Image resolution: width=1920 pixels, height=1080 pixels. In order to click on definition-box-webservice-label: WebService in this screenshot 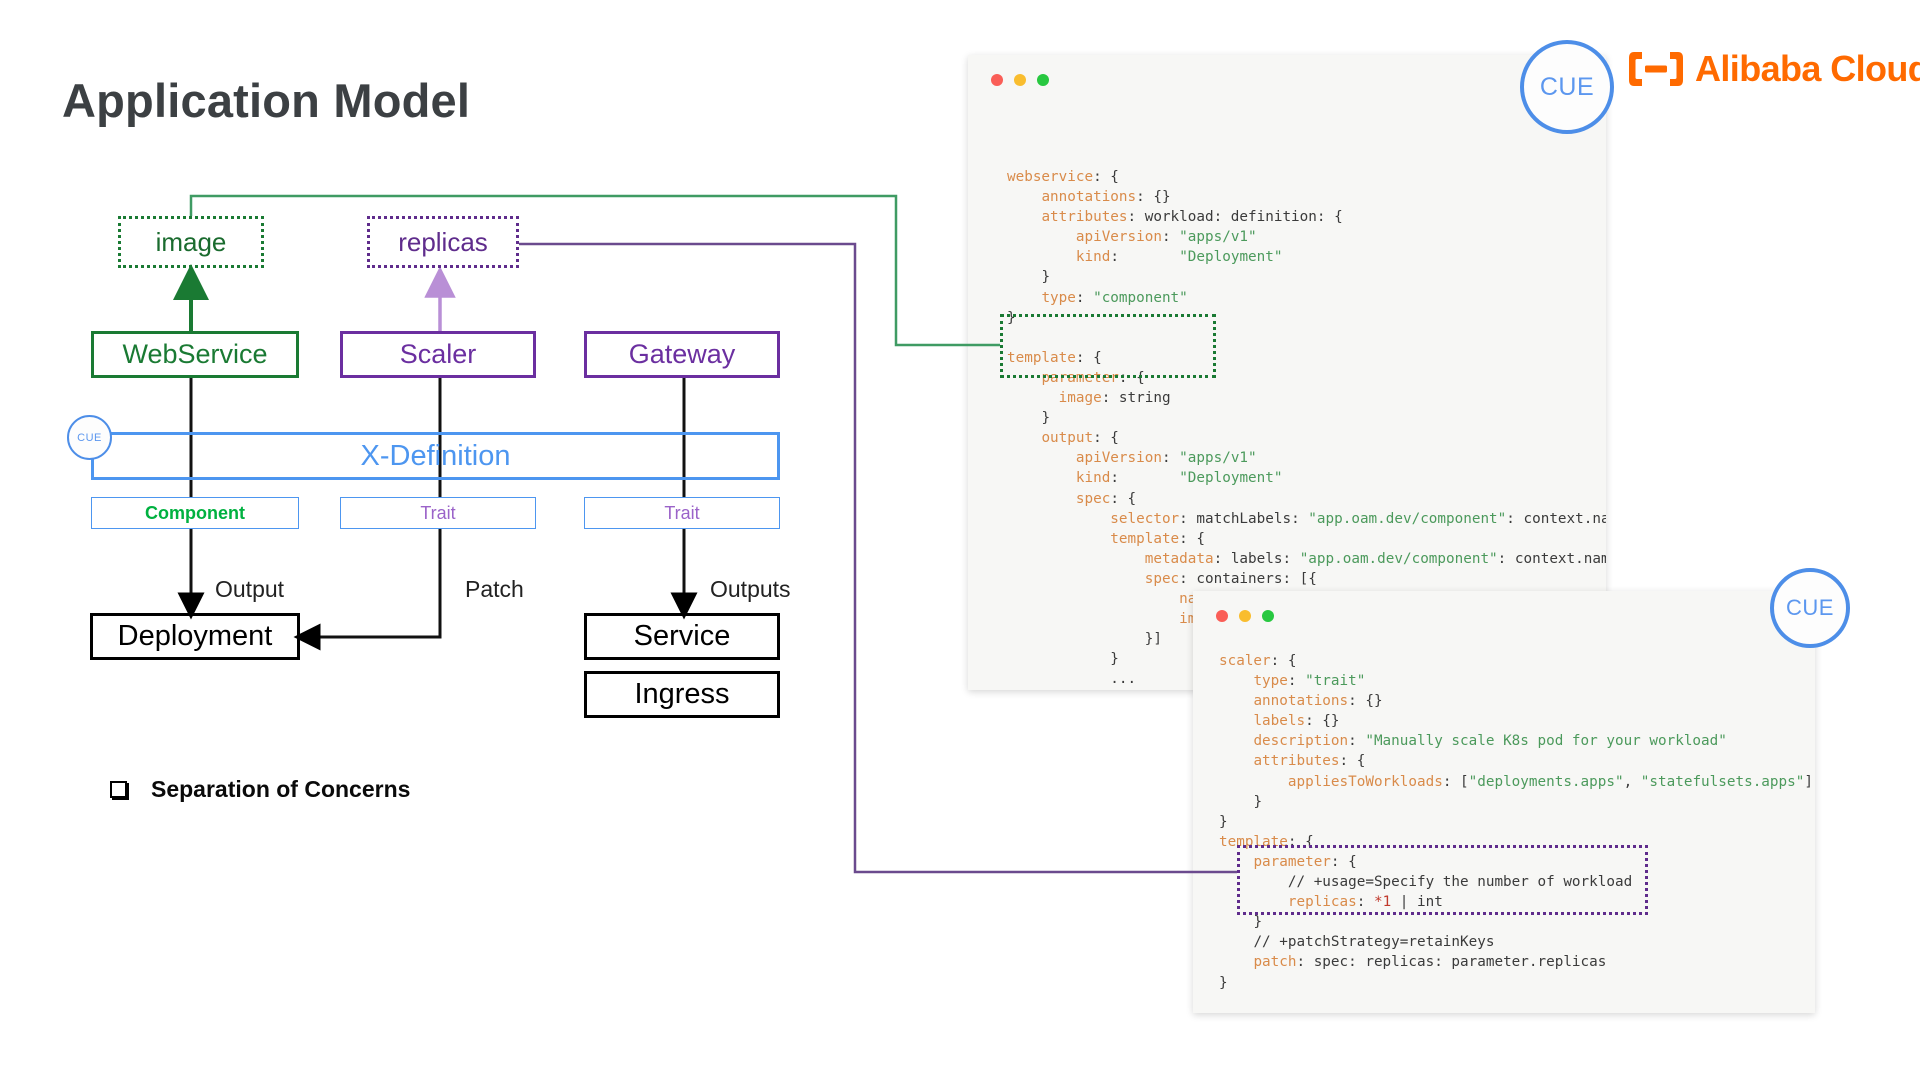, I will do `click(195, 354)`.